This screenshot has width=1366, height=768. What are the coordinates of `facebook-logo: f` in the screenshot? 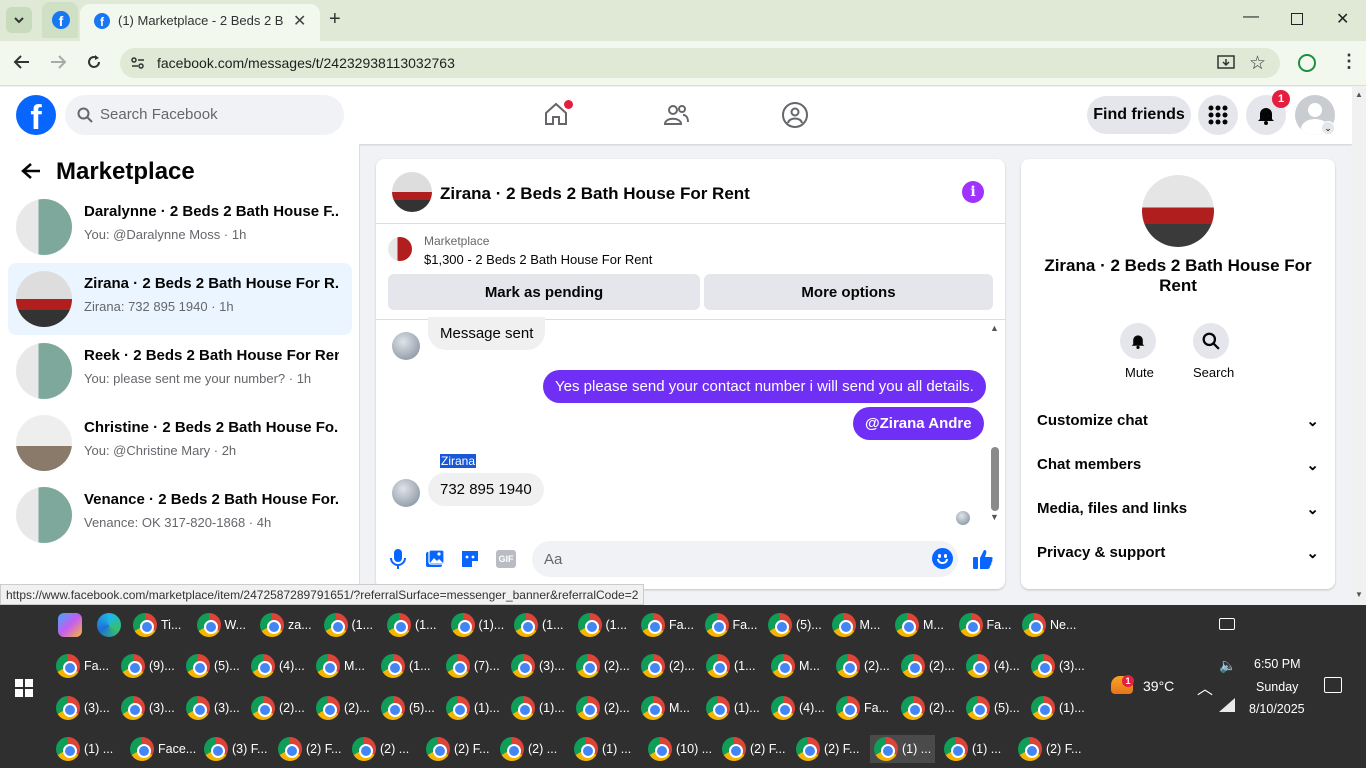 It's located at (36, 115).